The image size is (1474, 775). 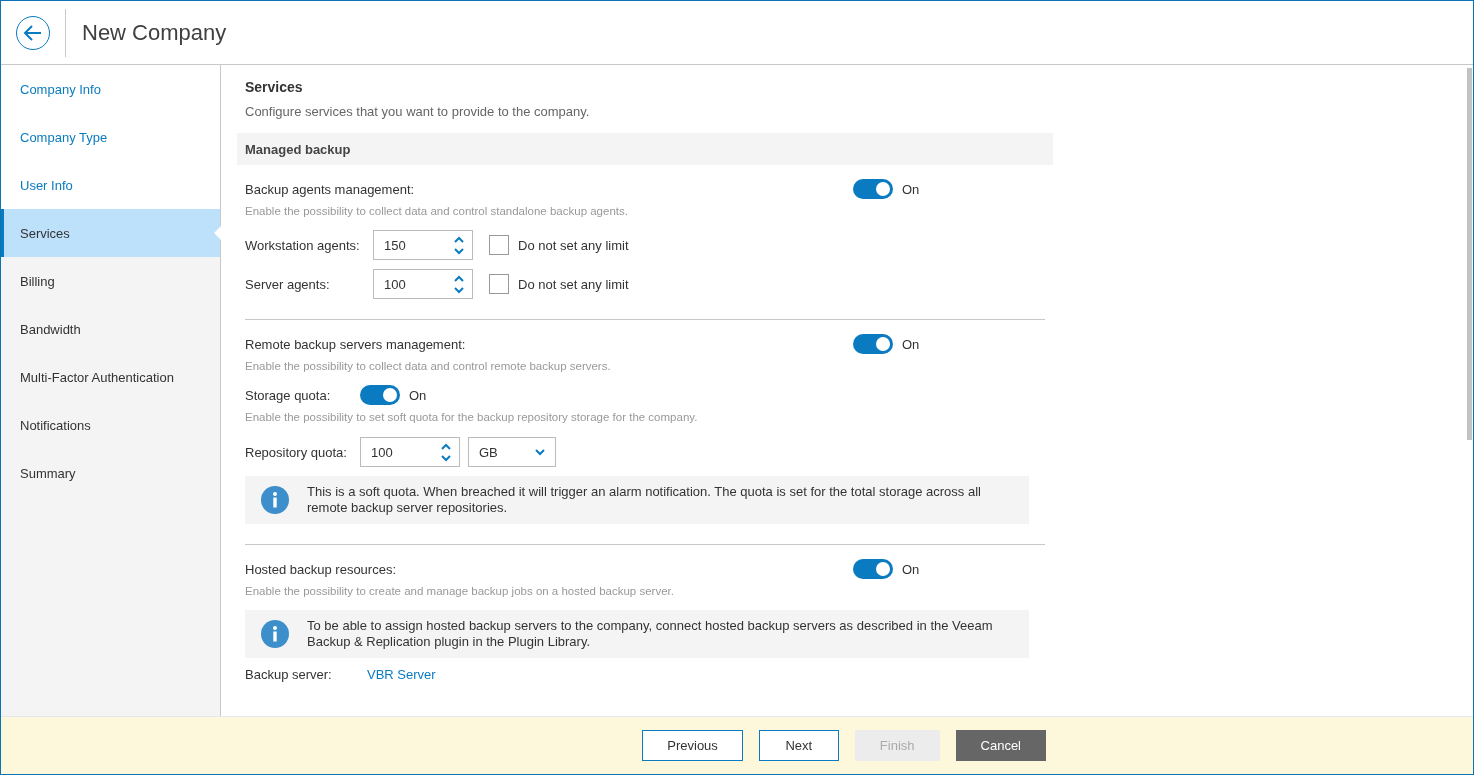 What do you see at coordinates (274, 87) in the screenshot?
I see `section-title: Services` at bounding box center [274, 87].